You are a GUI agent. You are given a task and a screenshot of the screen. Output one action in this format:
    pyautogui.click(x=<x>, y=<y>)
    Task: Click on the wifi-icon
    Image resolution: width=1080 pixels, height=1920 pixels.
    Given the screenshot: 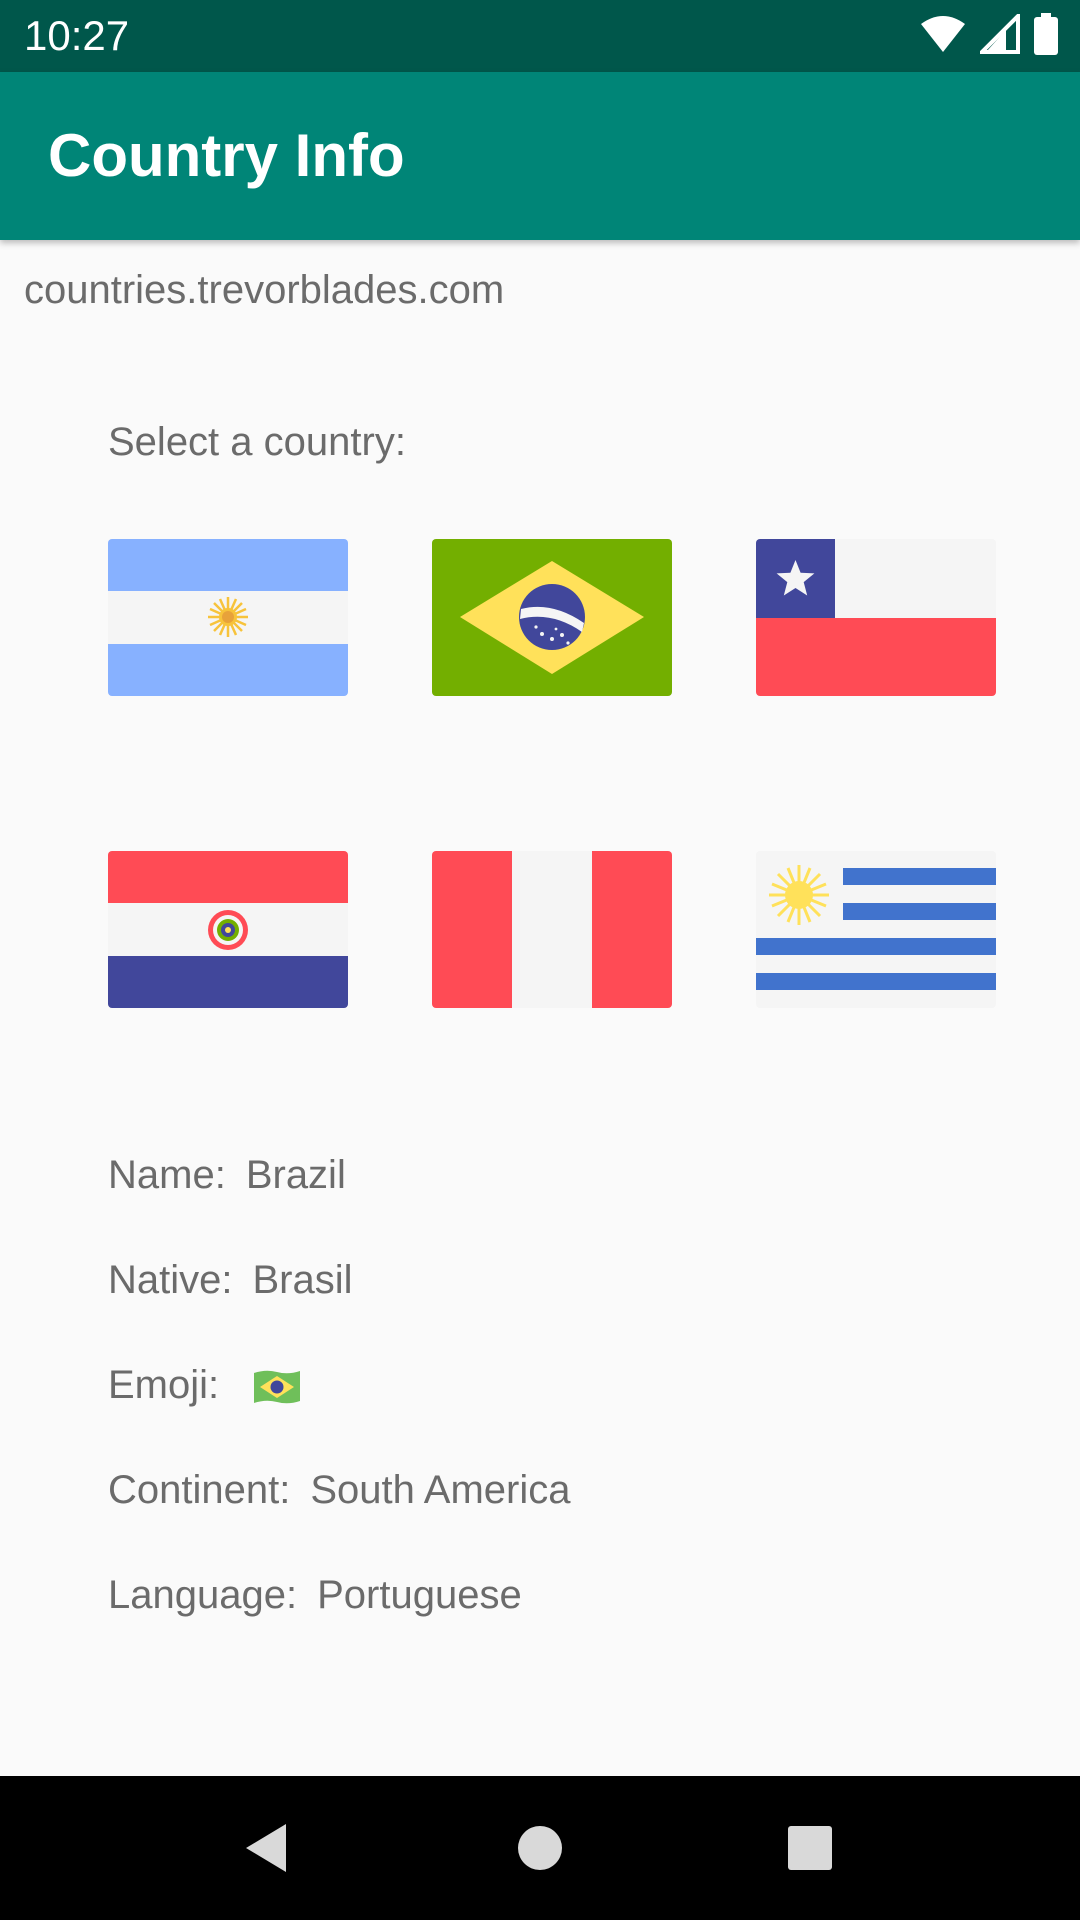 What is the action you would take?
    pyautogui.click(x=943, y=36)
    